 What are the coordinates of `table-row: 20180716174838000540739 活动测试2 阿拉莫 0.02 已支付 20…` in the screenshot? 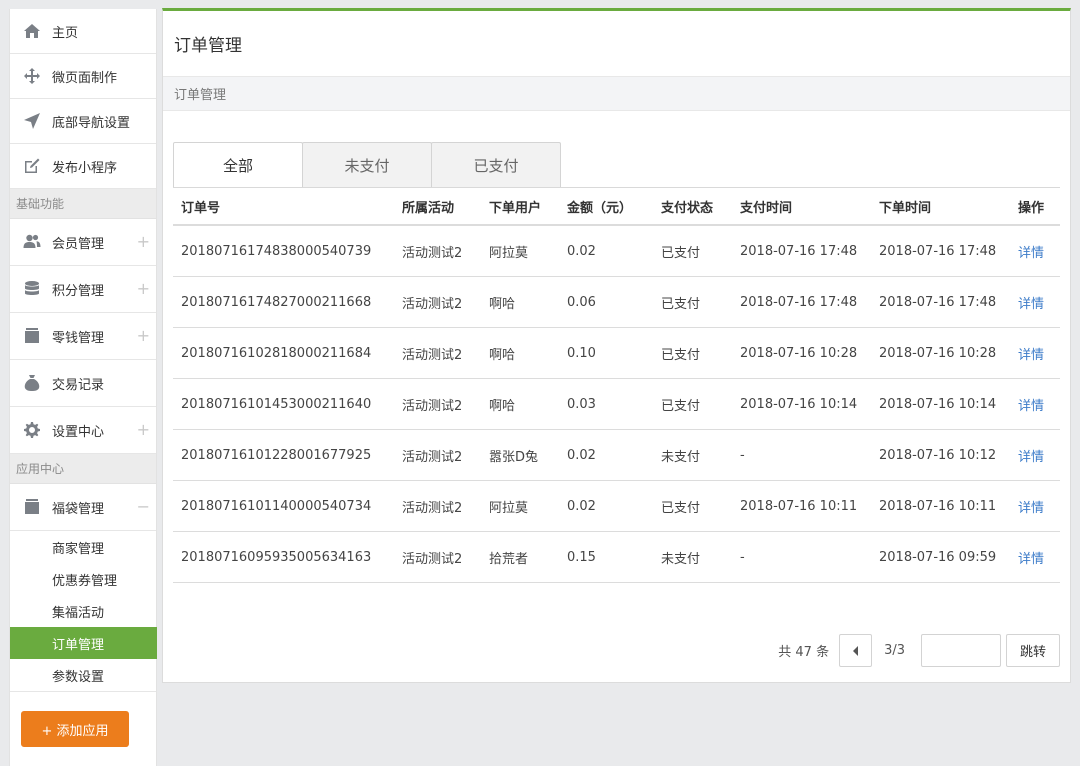 It's located at (616, 251).